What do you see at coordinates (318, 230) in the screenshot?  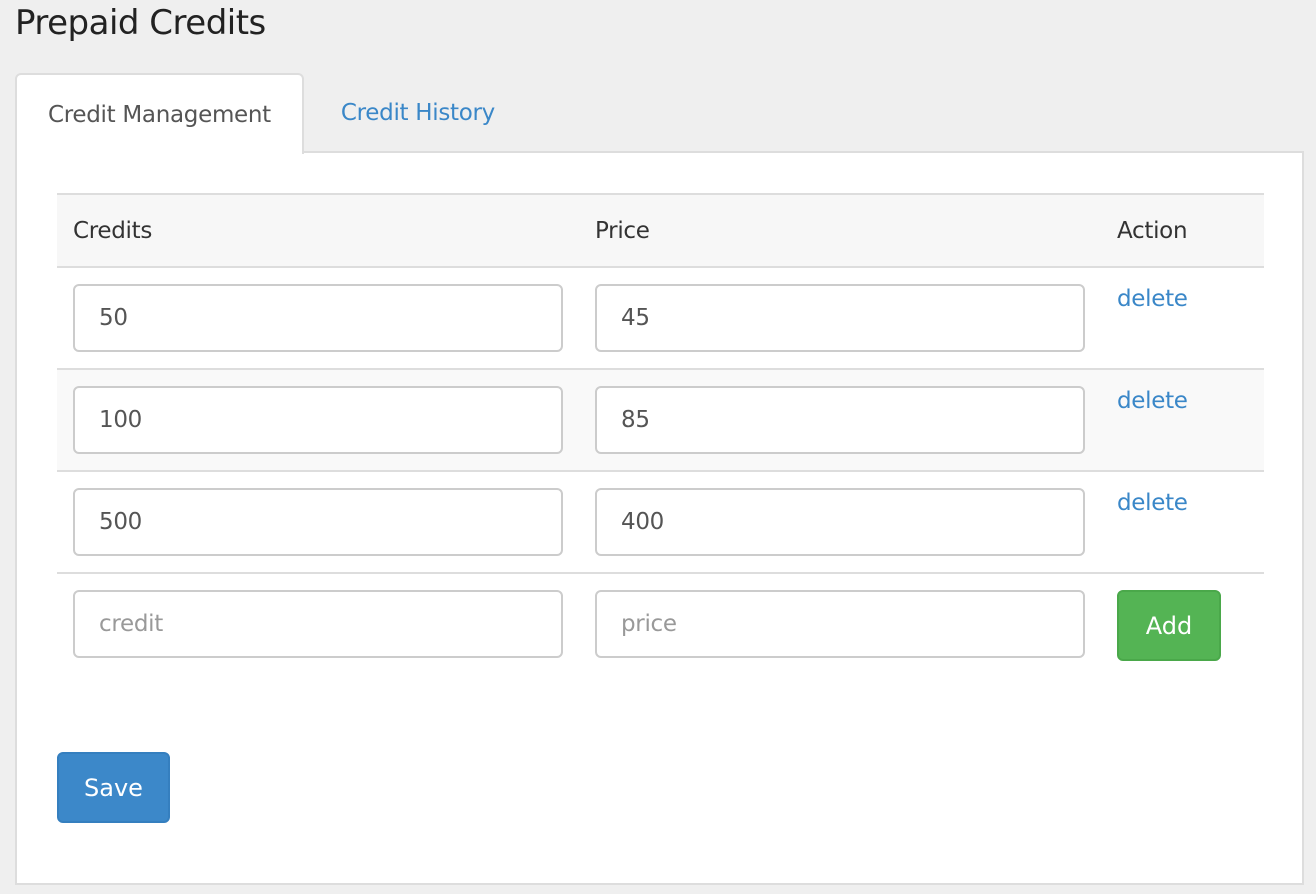 I see `column-header-credits: Credits` at bounding box center [318, 230].